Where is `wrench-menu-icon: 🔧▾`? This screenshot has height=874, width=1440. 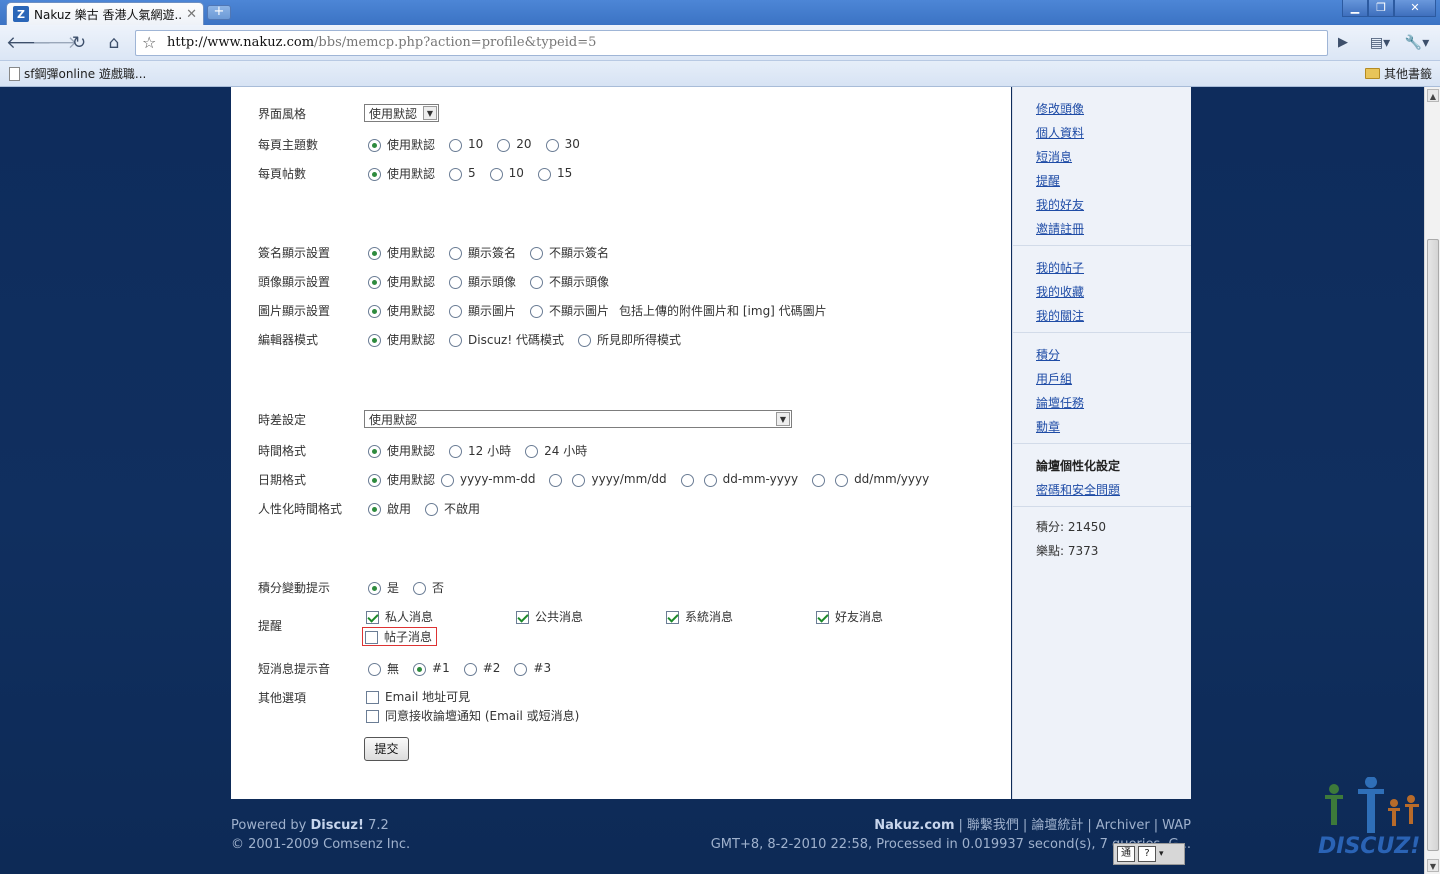
wrench-menu-icon: 🔧▾ is located at coordinates (1417, 43).